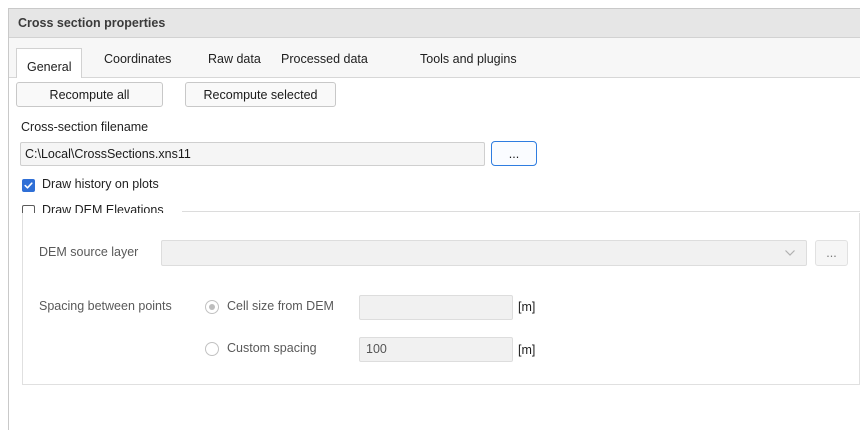 Image resolution: width=860 pixels, height=431 pixels. I want to click on tab-processed-data: Processed data, so click(324, 64).